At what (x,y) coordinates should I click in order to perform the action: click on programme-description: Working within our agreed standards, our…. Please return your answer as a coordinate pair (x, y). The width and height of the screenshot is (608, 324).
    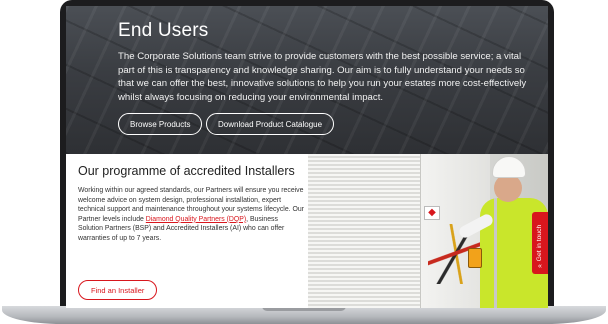
    Looking at the image, I should click on (191, 215).